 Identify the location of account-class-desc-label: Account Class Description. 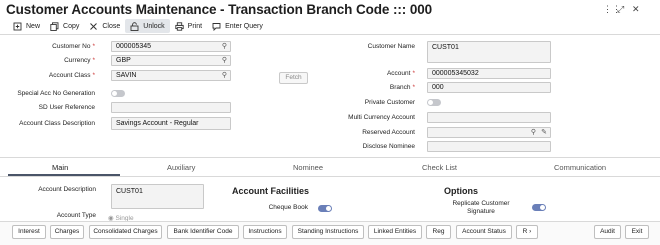
(57, 123).